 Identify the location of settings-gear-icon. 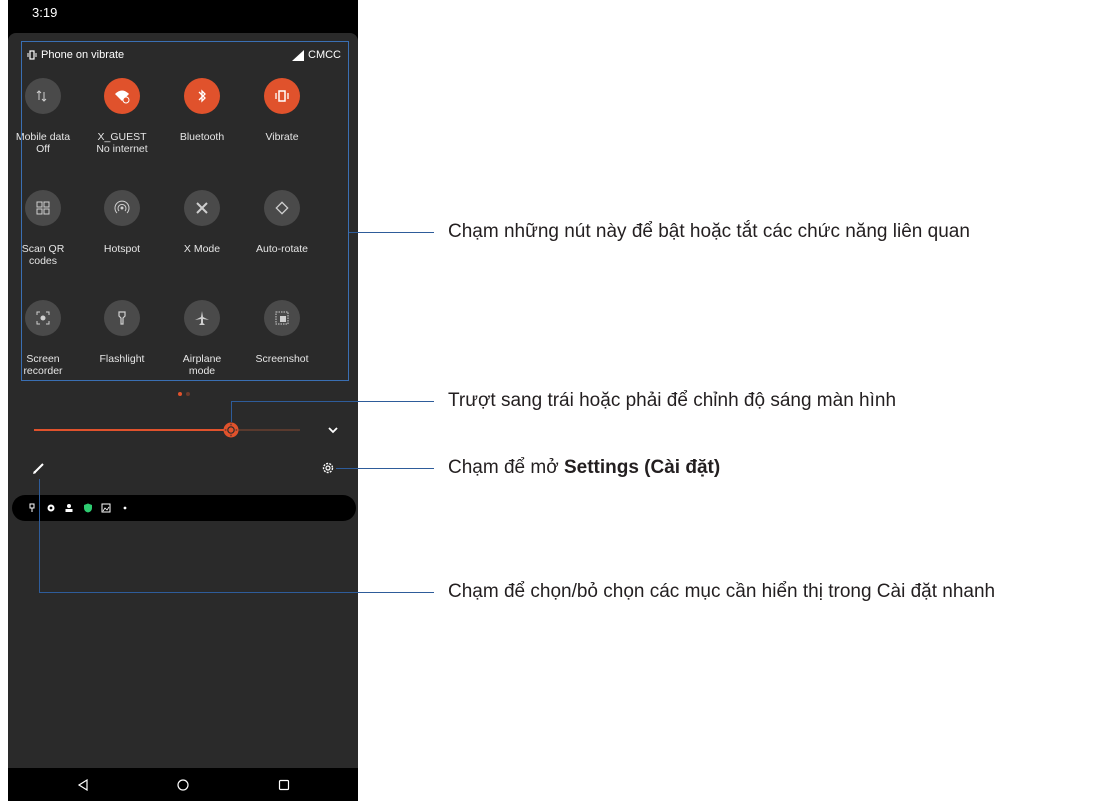
(328, 468).